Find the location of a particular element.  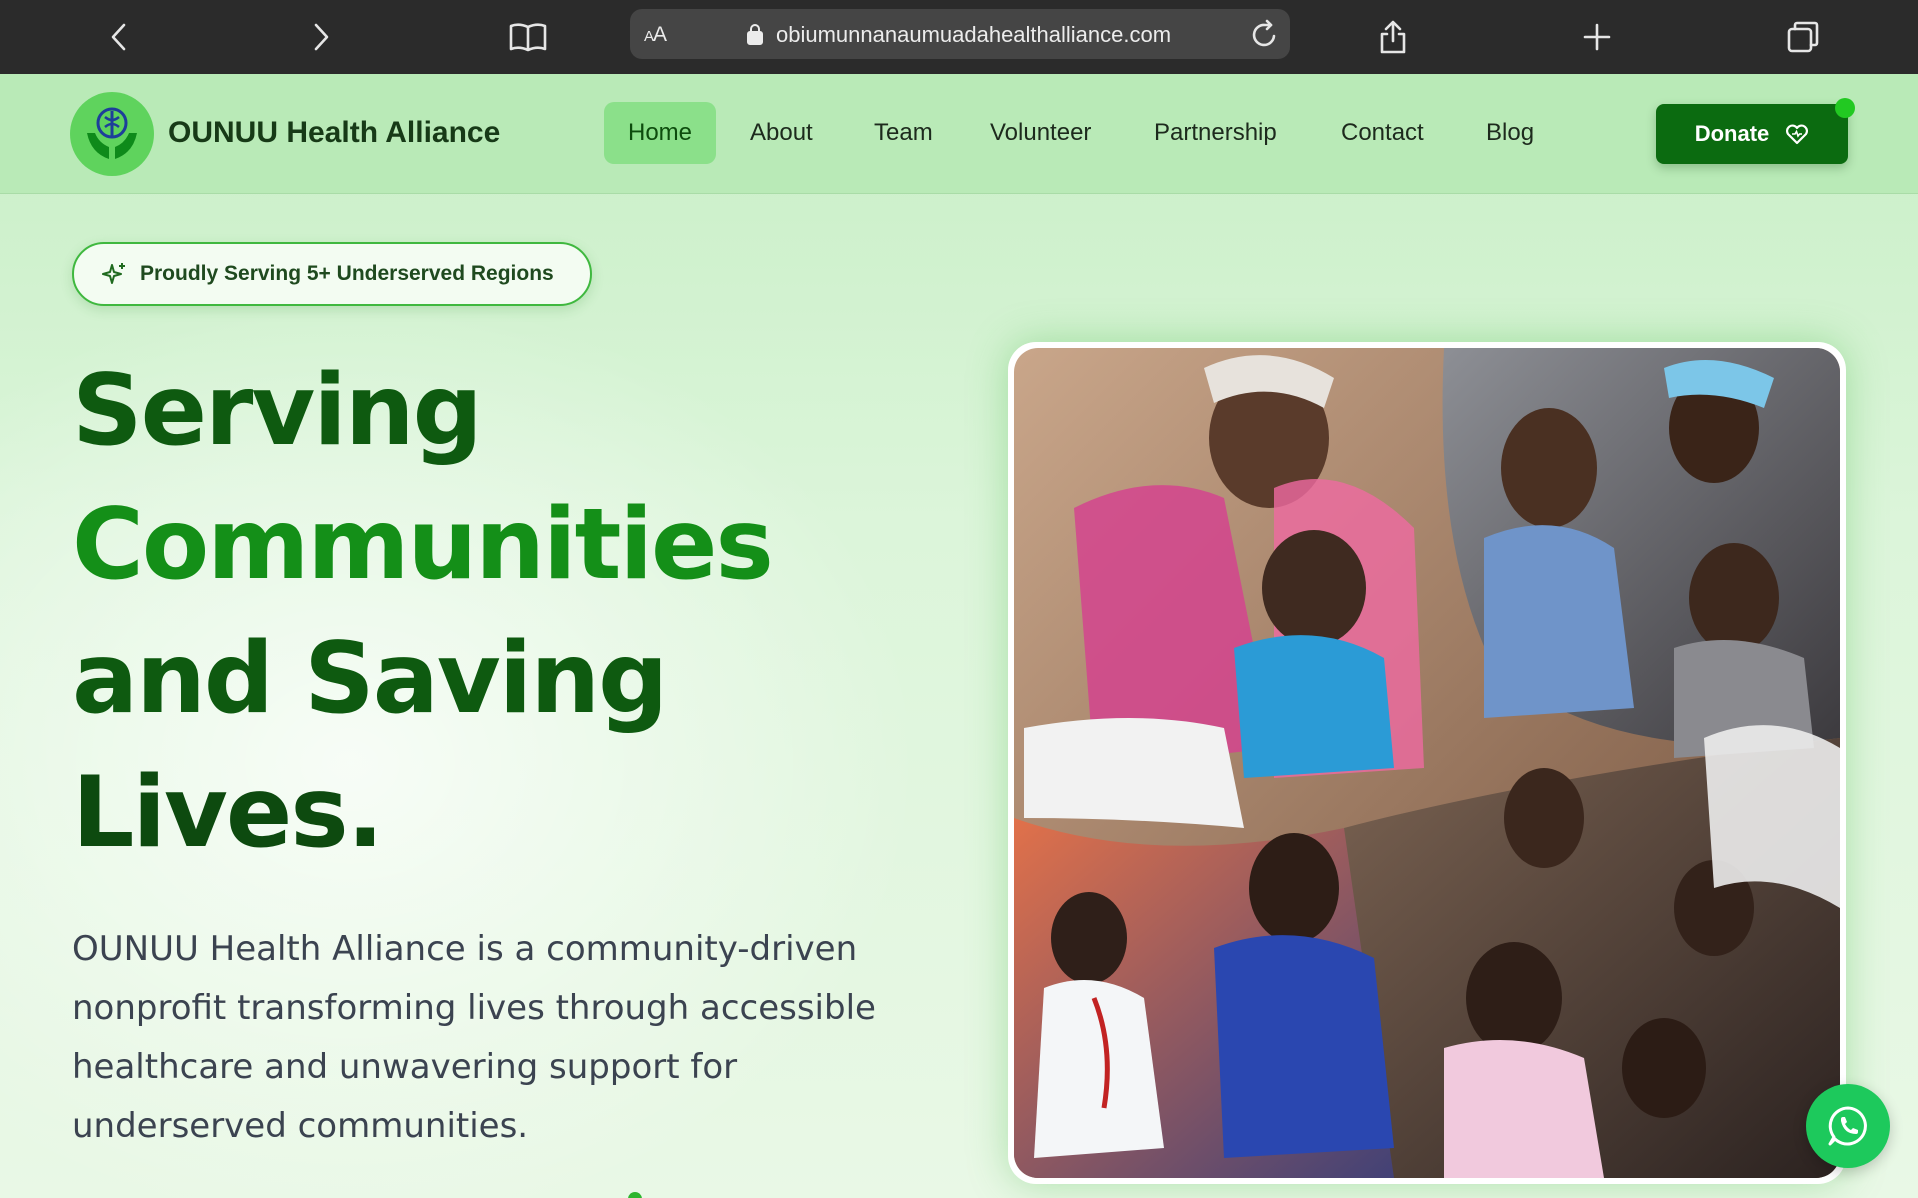

browser-toolbar: AA obiumunnanaumuadahealthalliance.com is located at coordinates (959, 37).